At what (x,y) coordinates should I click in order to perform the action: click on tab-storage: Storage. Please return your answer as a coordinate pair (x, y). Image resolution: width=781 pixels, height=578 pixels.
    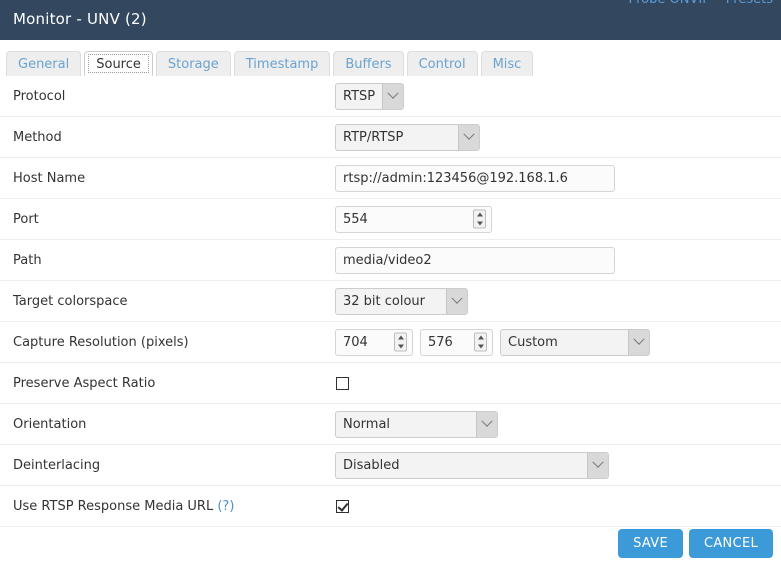
    Looking at the image, I should click on (193, 63).